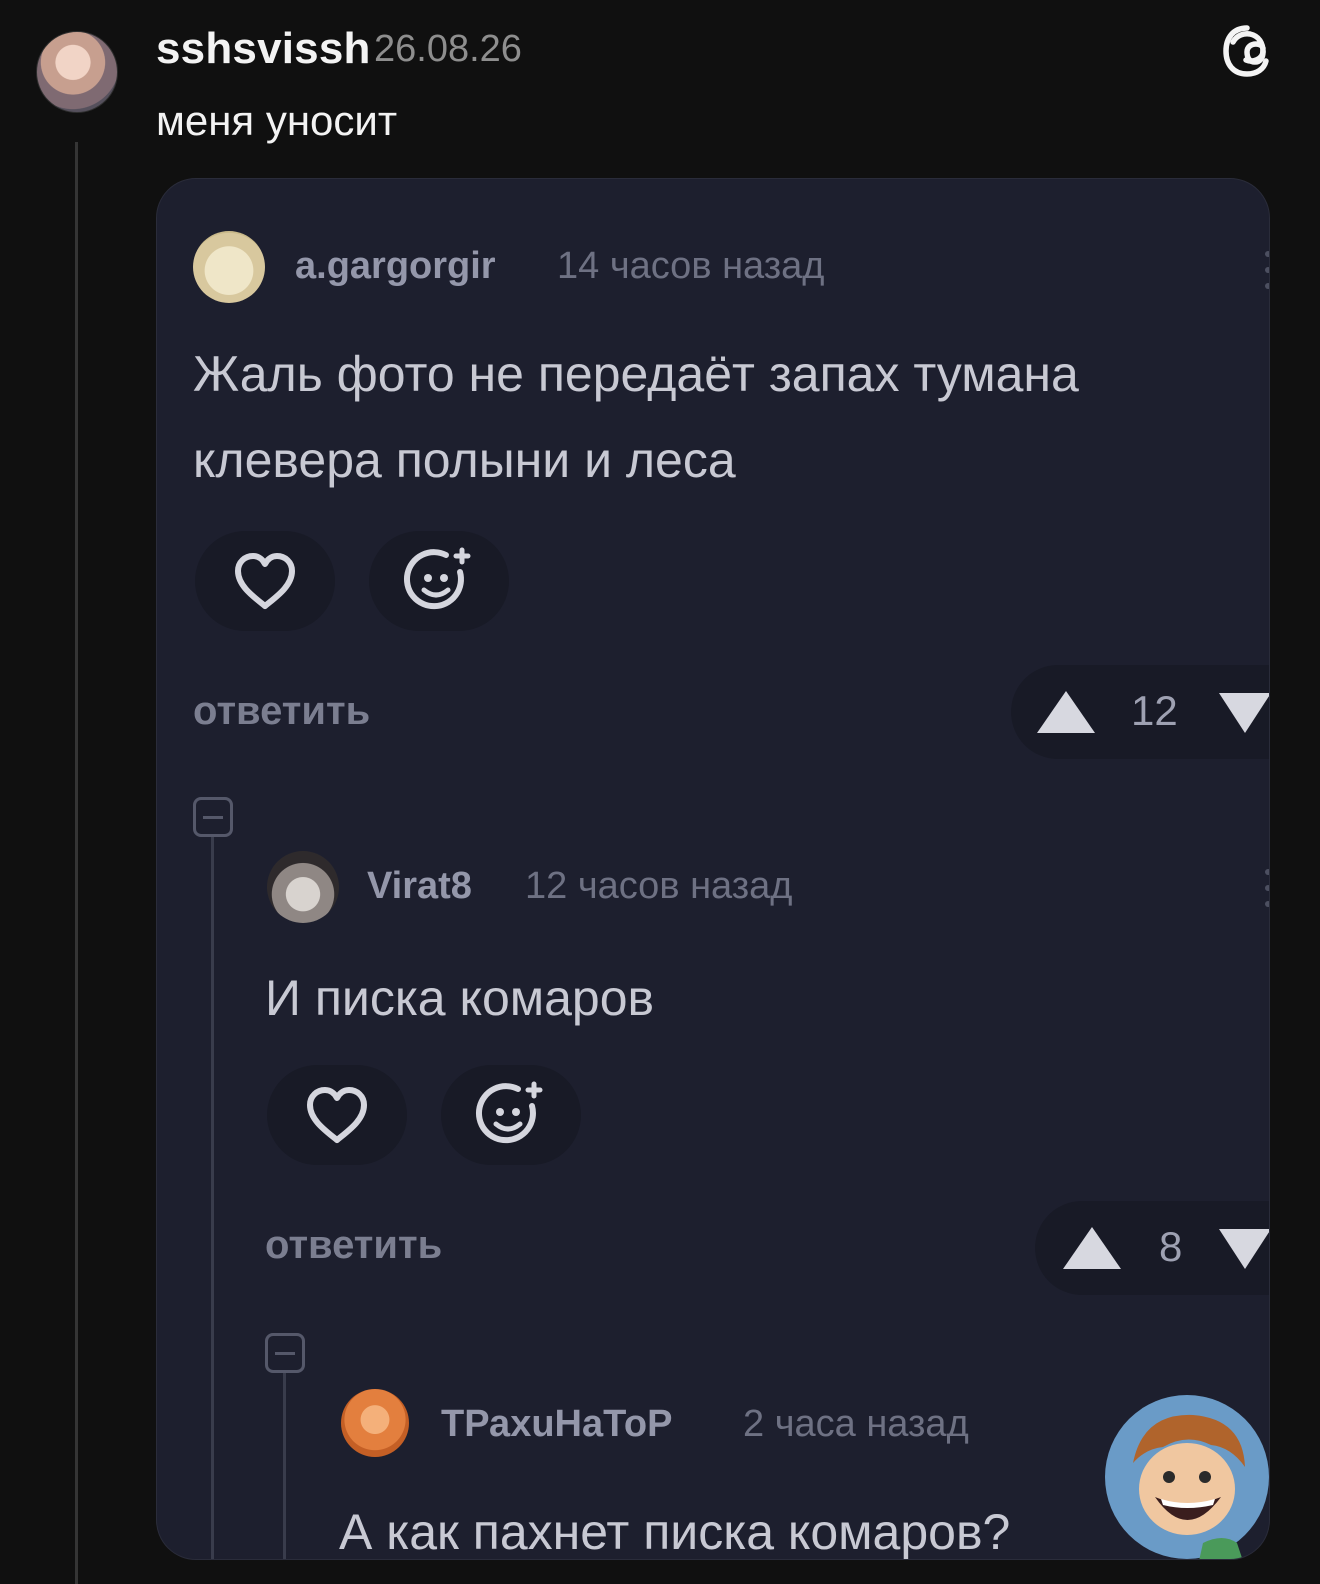 The height and width of the screenshot is (1584, 1320). Describe the element at coordinates (460, 998) in the screenshot. I see `comment-text: И писка комаров` at that location.